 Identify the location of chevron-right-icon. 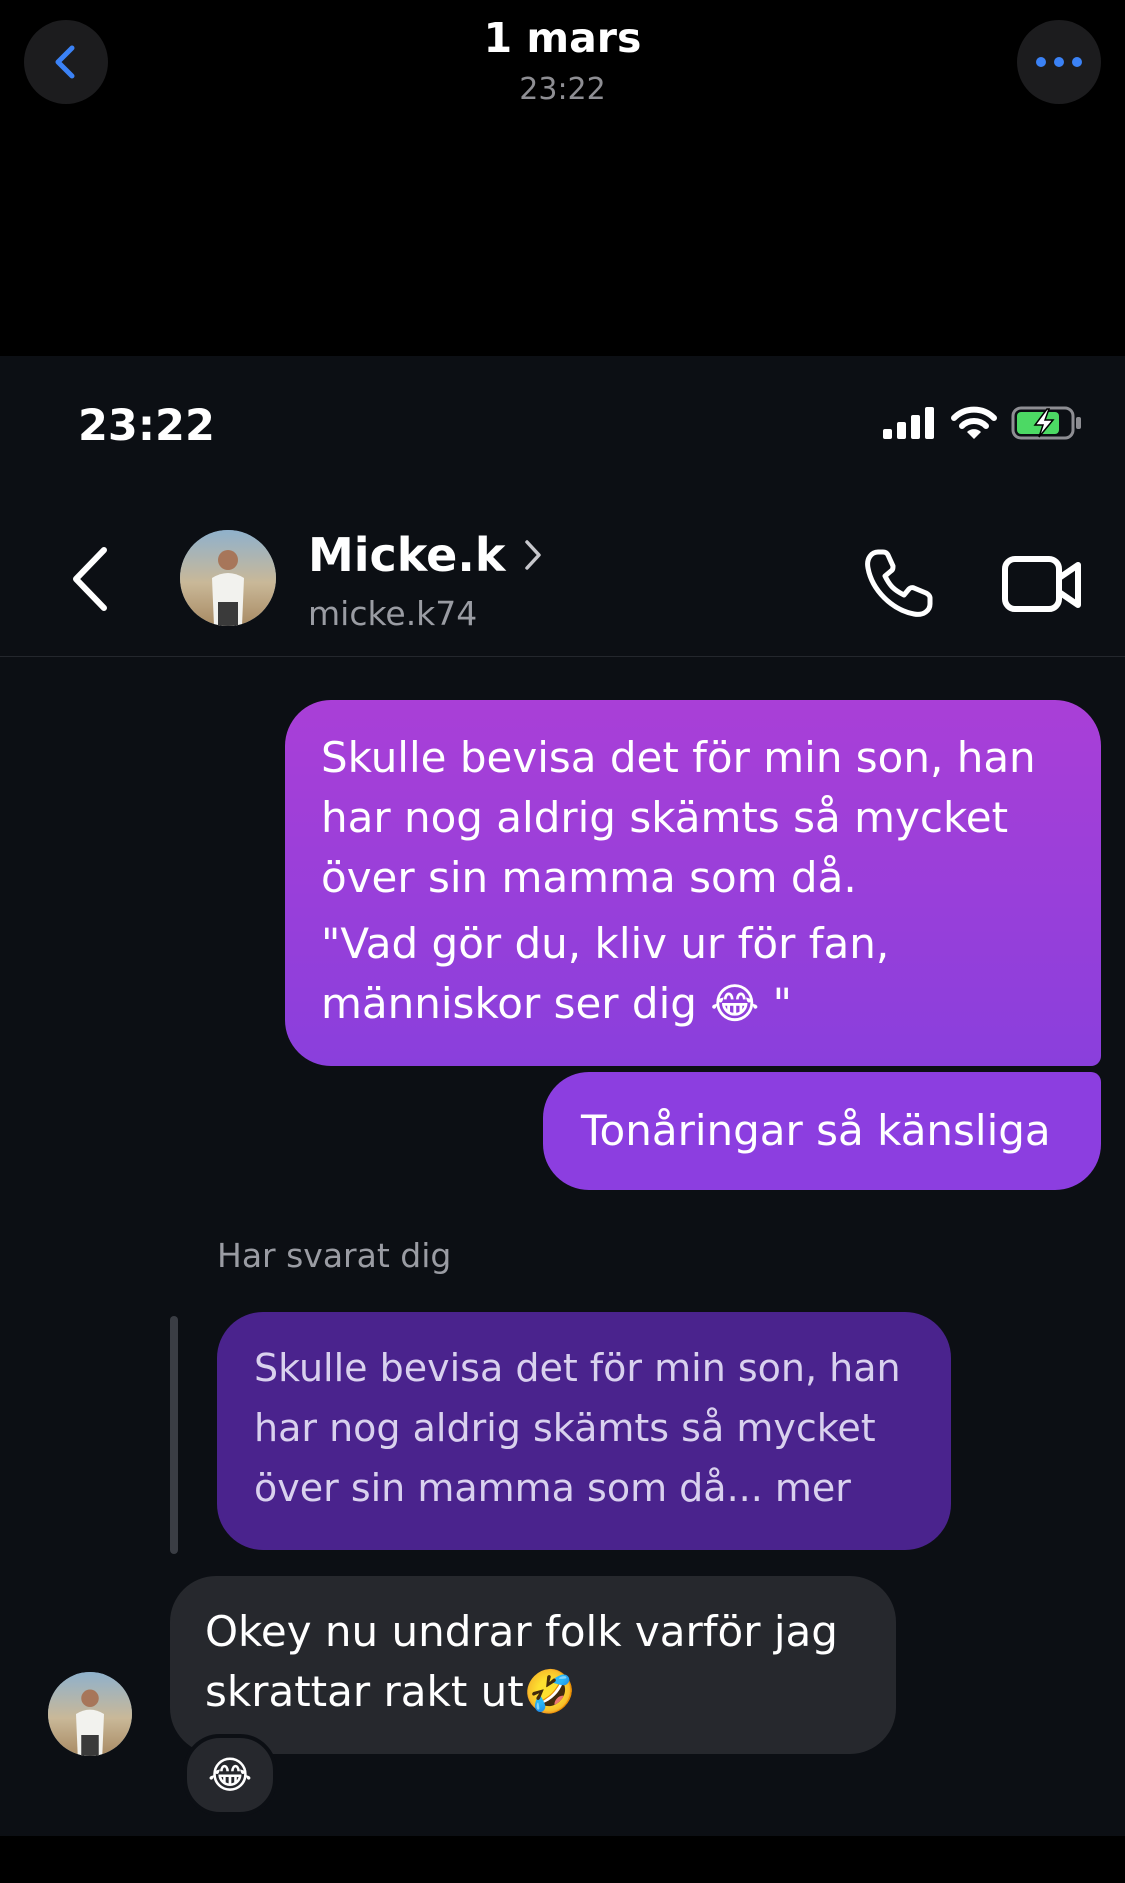
(533, 555).